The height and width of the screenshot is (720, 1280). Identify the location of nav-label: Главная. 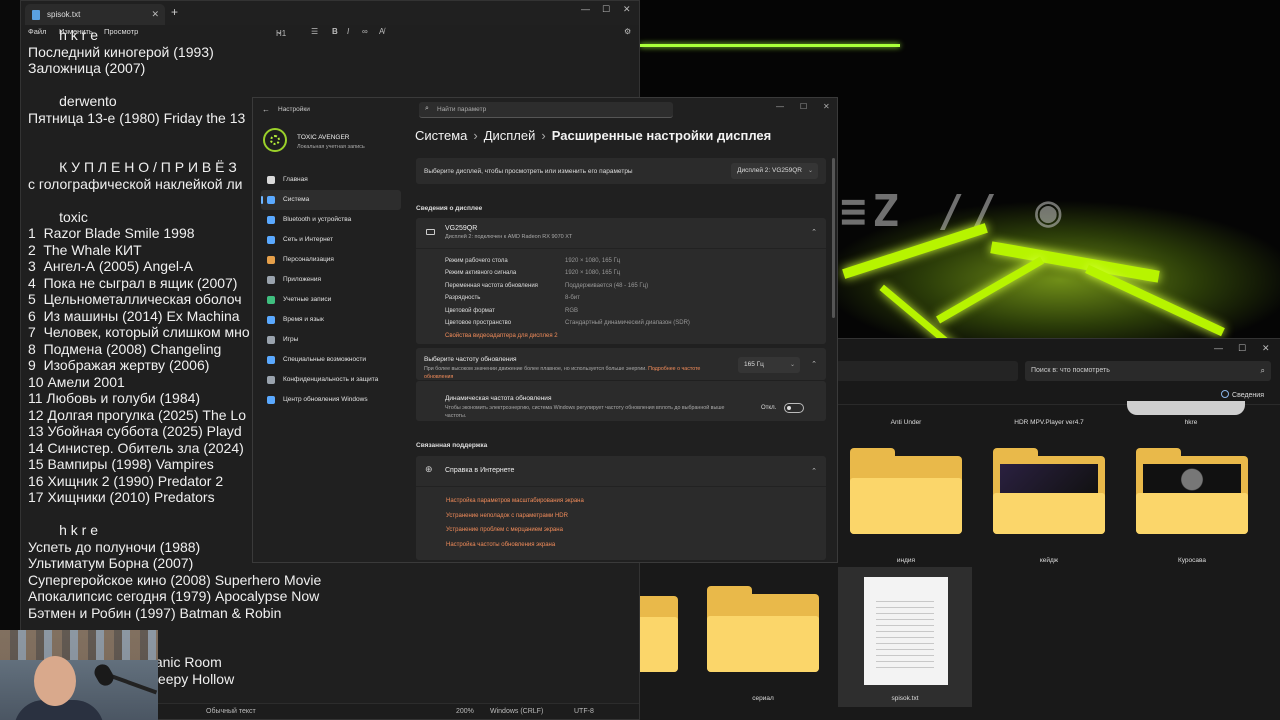
(295, 179).